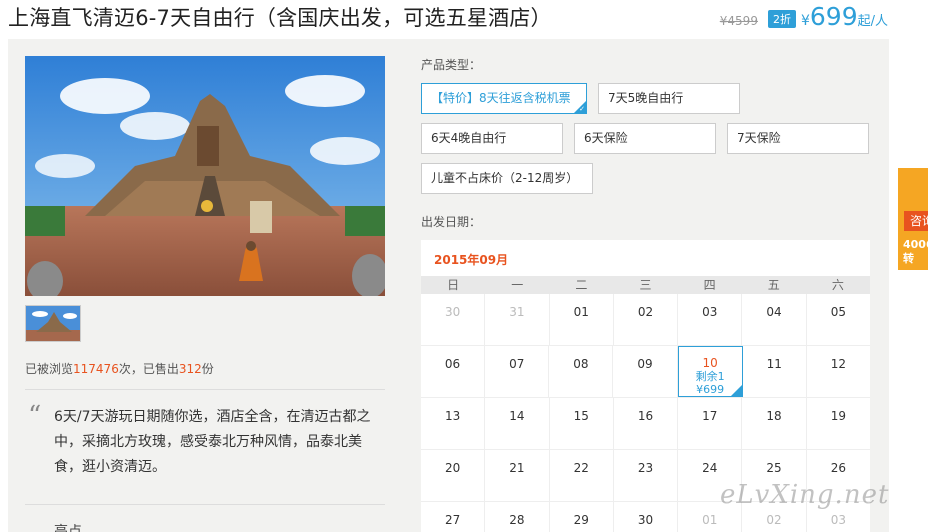  What do you see at coordinates (710, 319) in the screenshot?
I see `calendar-day: 03` at bounding box center [710, 319].